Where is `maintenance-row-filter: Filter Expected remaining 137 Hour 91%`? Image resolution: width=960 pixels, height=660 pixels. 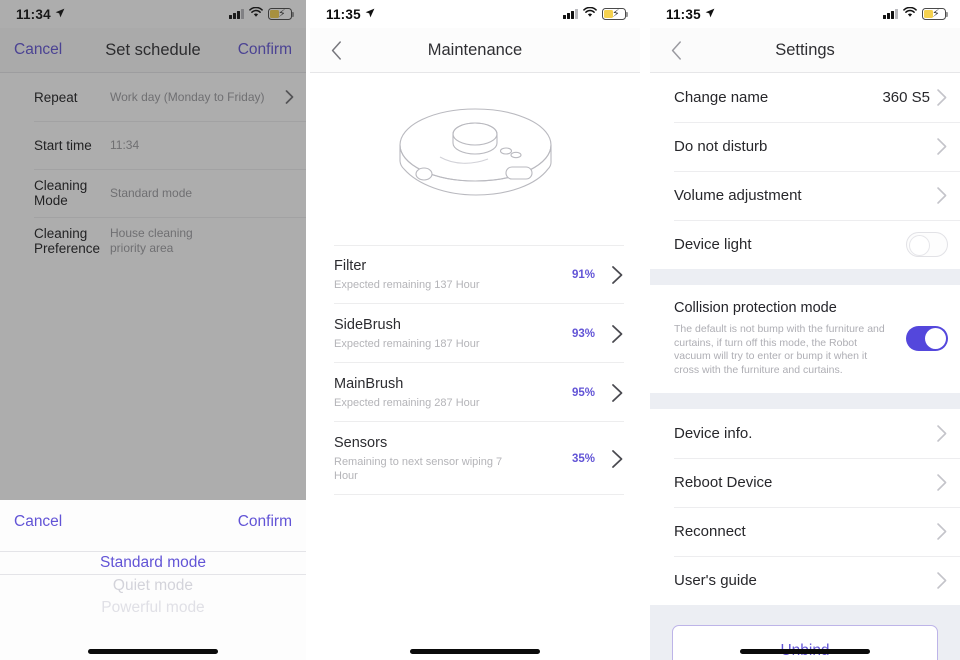
maintenance-row-filter: Filter Expected remaining 137 Hour 91% is located at coordinates (475, 274).